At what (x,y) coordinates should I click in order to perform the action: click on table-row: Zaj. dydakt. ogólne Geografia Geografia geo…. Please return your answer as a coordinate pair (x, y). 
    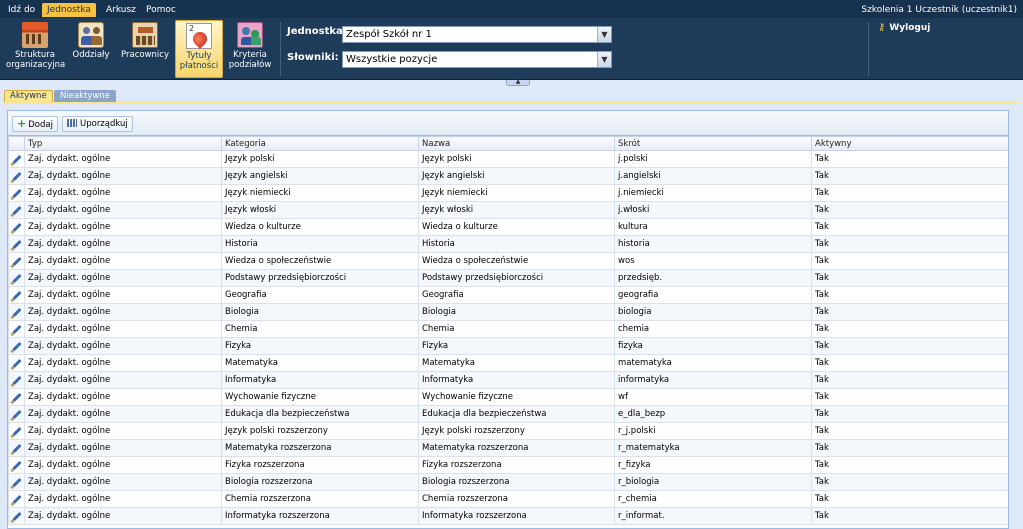
    Looking at the image, I should click on (508, 295).